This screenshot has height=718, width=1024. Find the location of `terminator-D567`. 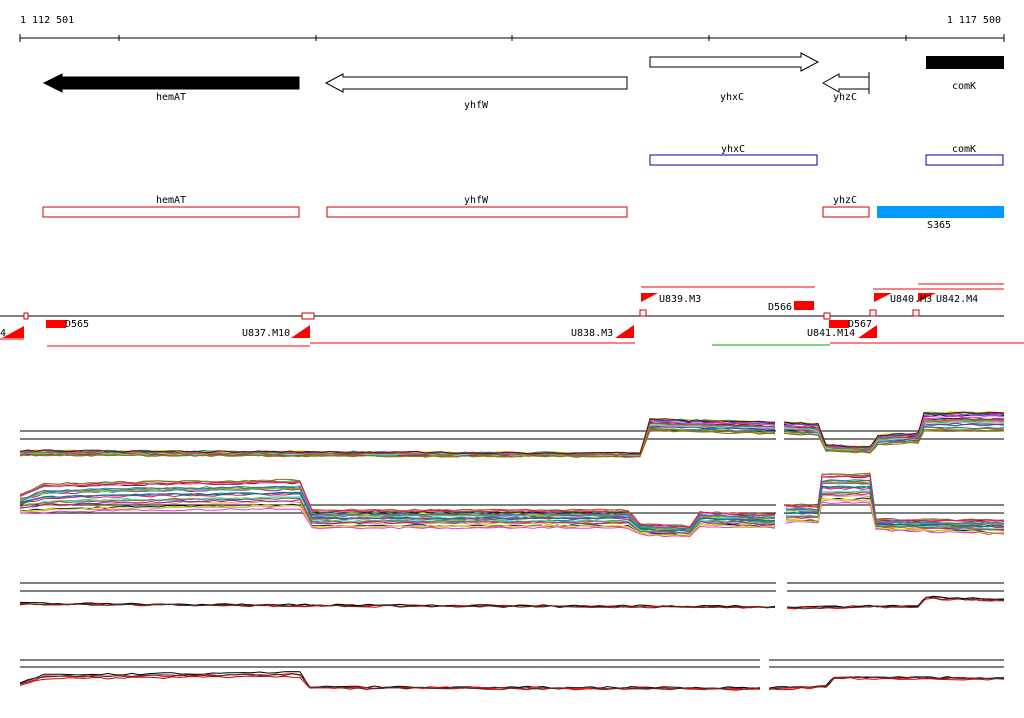

terminator-D567 is located at coordinates (839, 324).